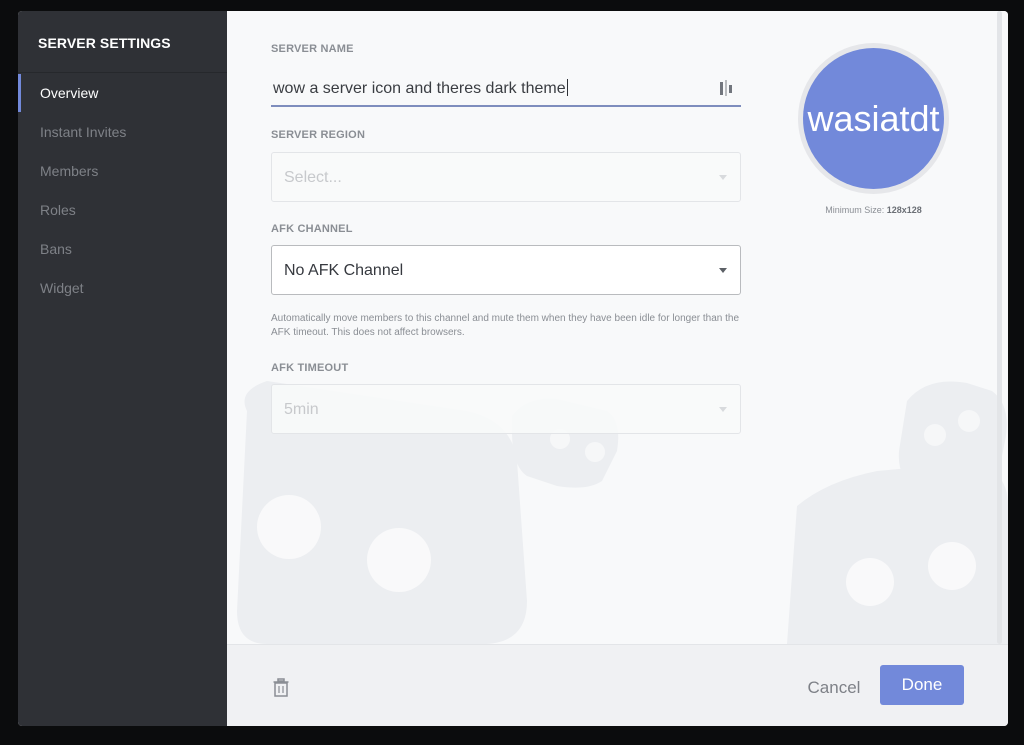  What do you see at coordinates (122, 132) in the screenshot?
I see `sidebar-item-instant-invites: Instant Invites` at bounding box center [122, 132].